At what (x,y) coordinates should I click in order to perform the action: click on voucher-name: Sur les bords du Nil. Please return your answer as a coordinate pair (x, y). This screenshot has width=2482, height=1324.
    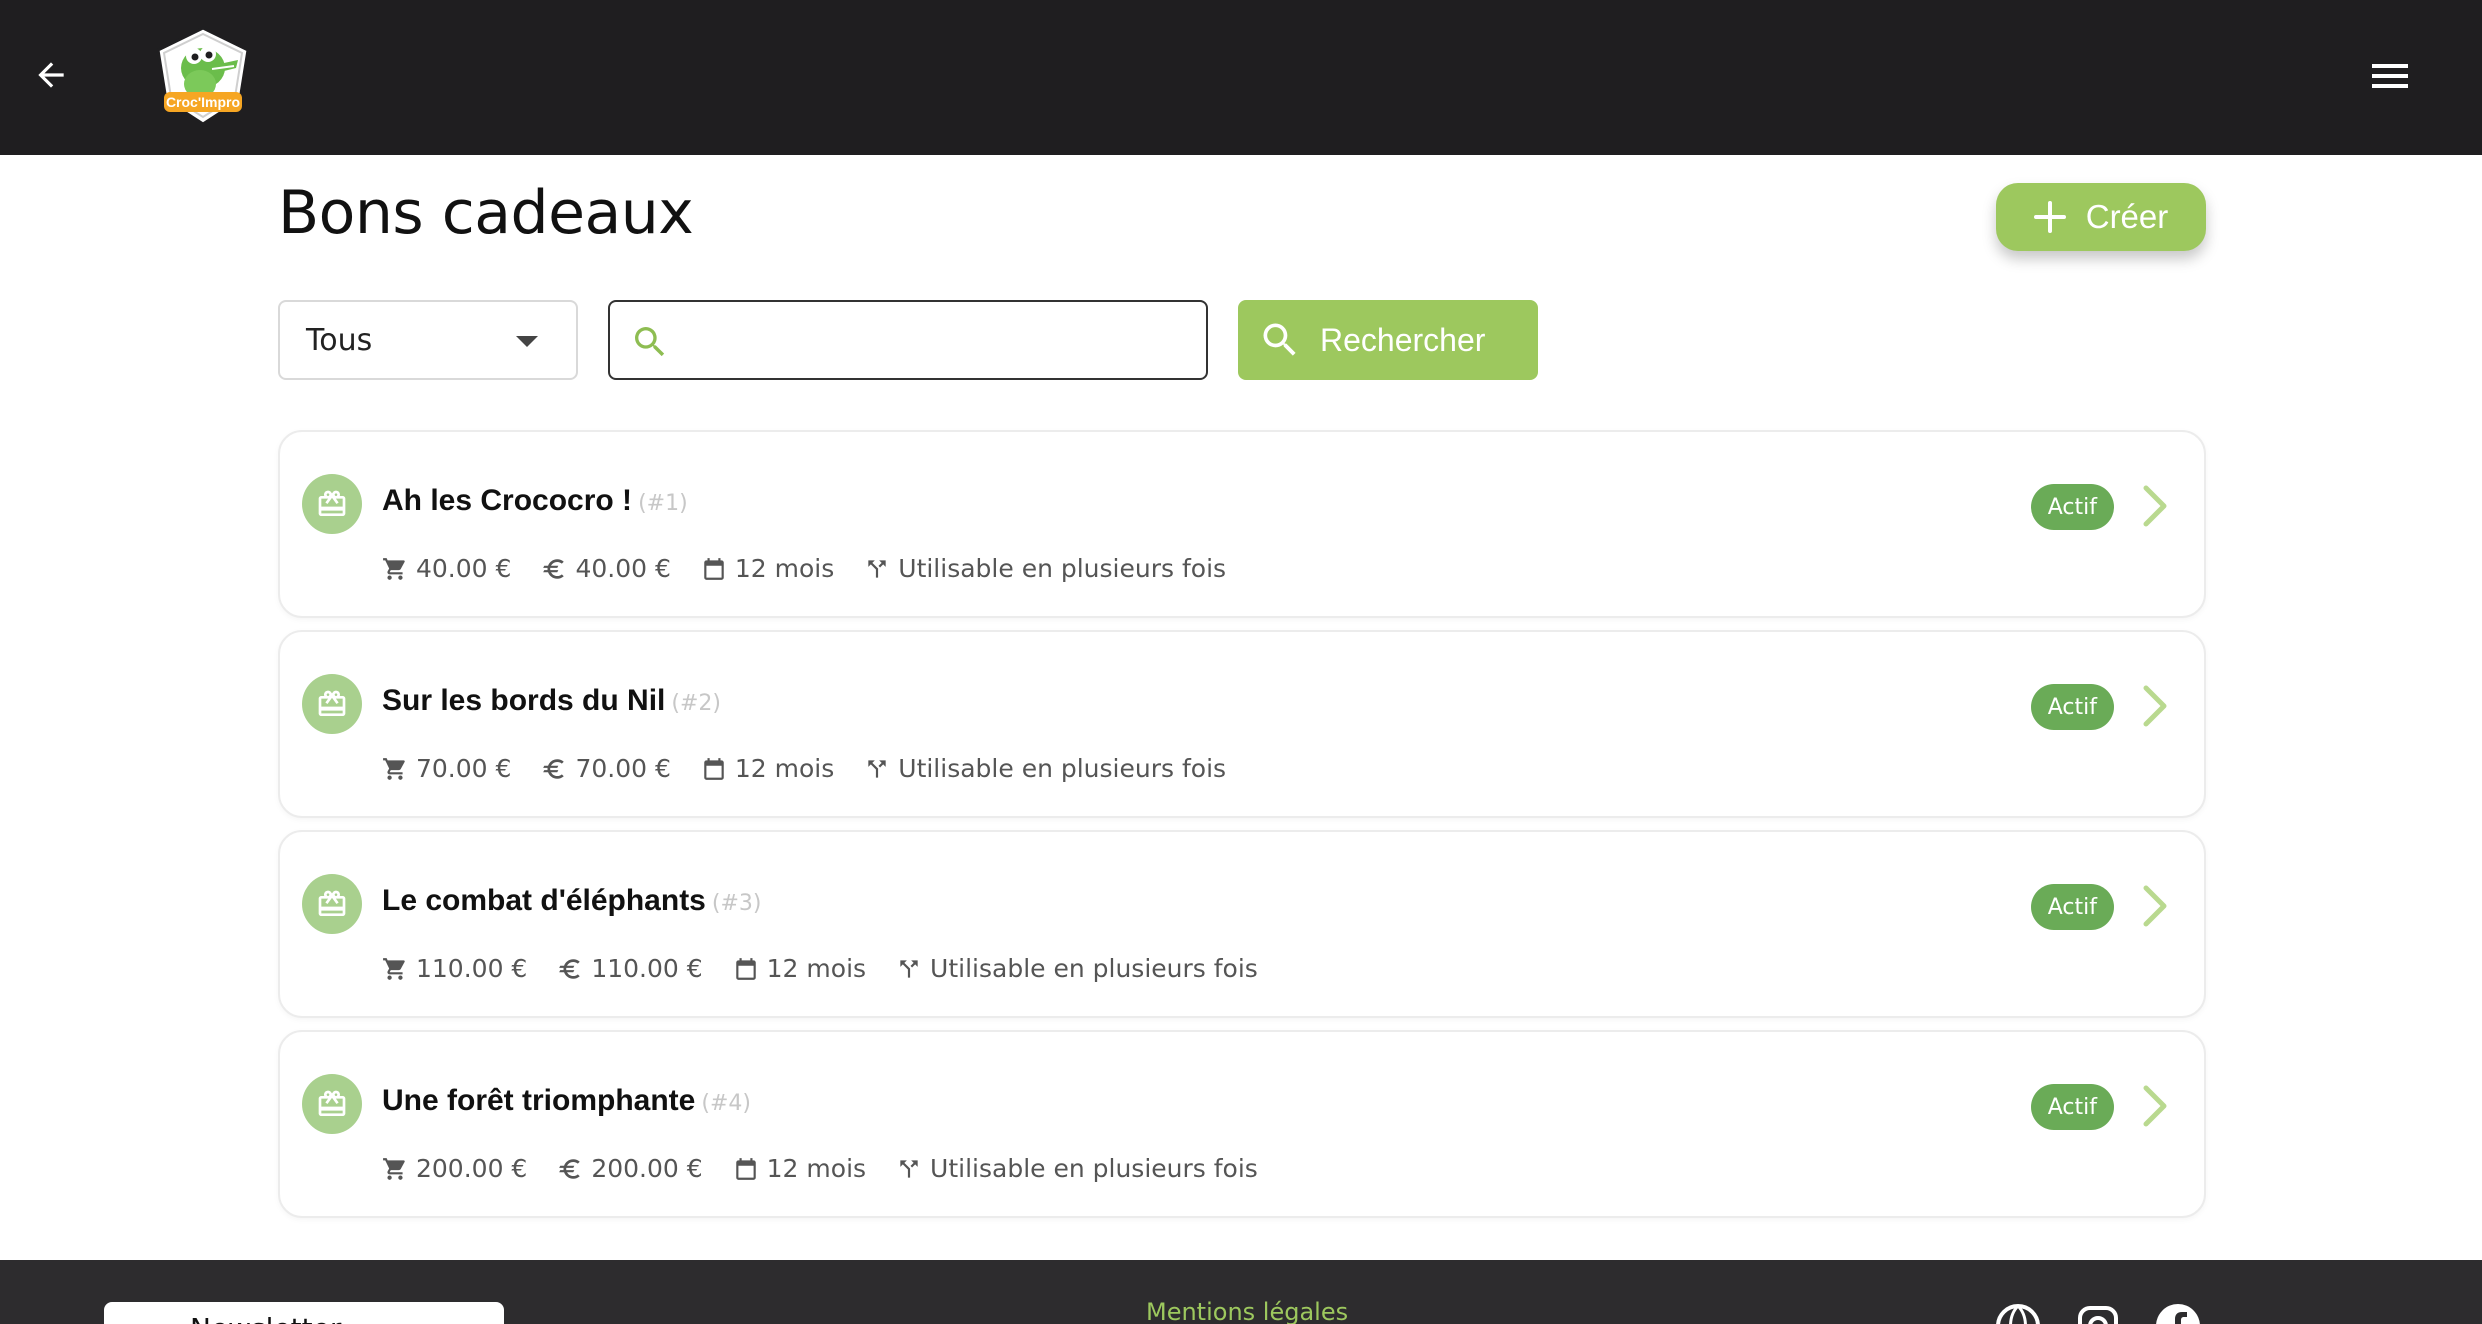
    Looking at the image, I should click on (524, 700).